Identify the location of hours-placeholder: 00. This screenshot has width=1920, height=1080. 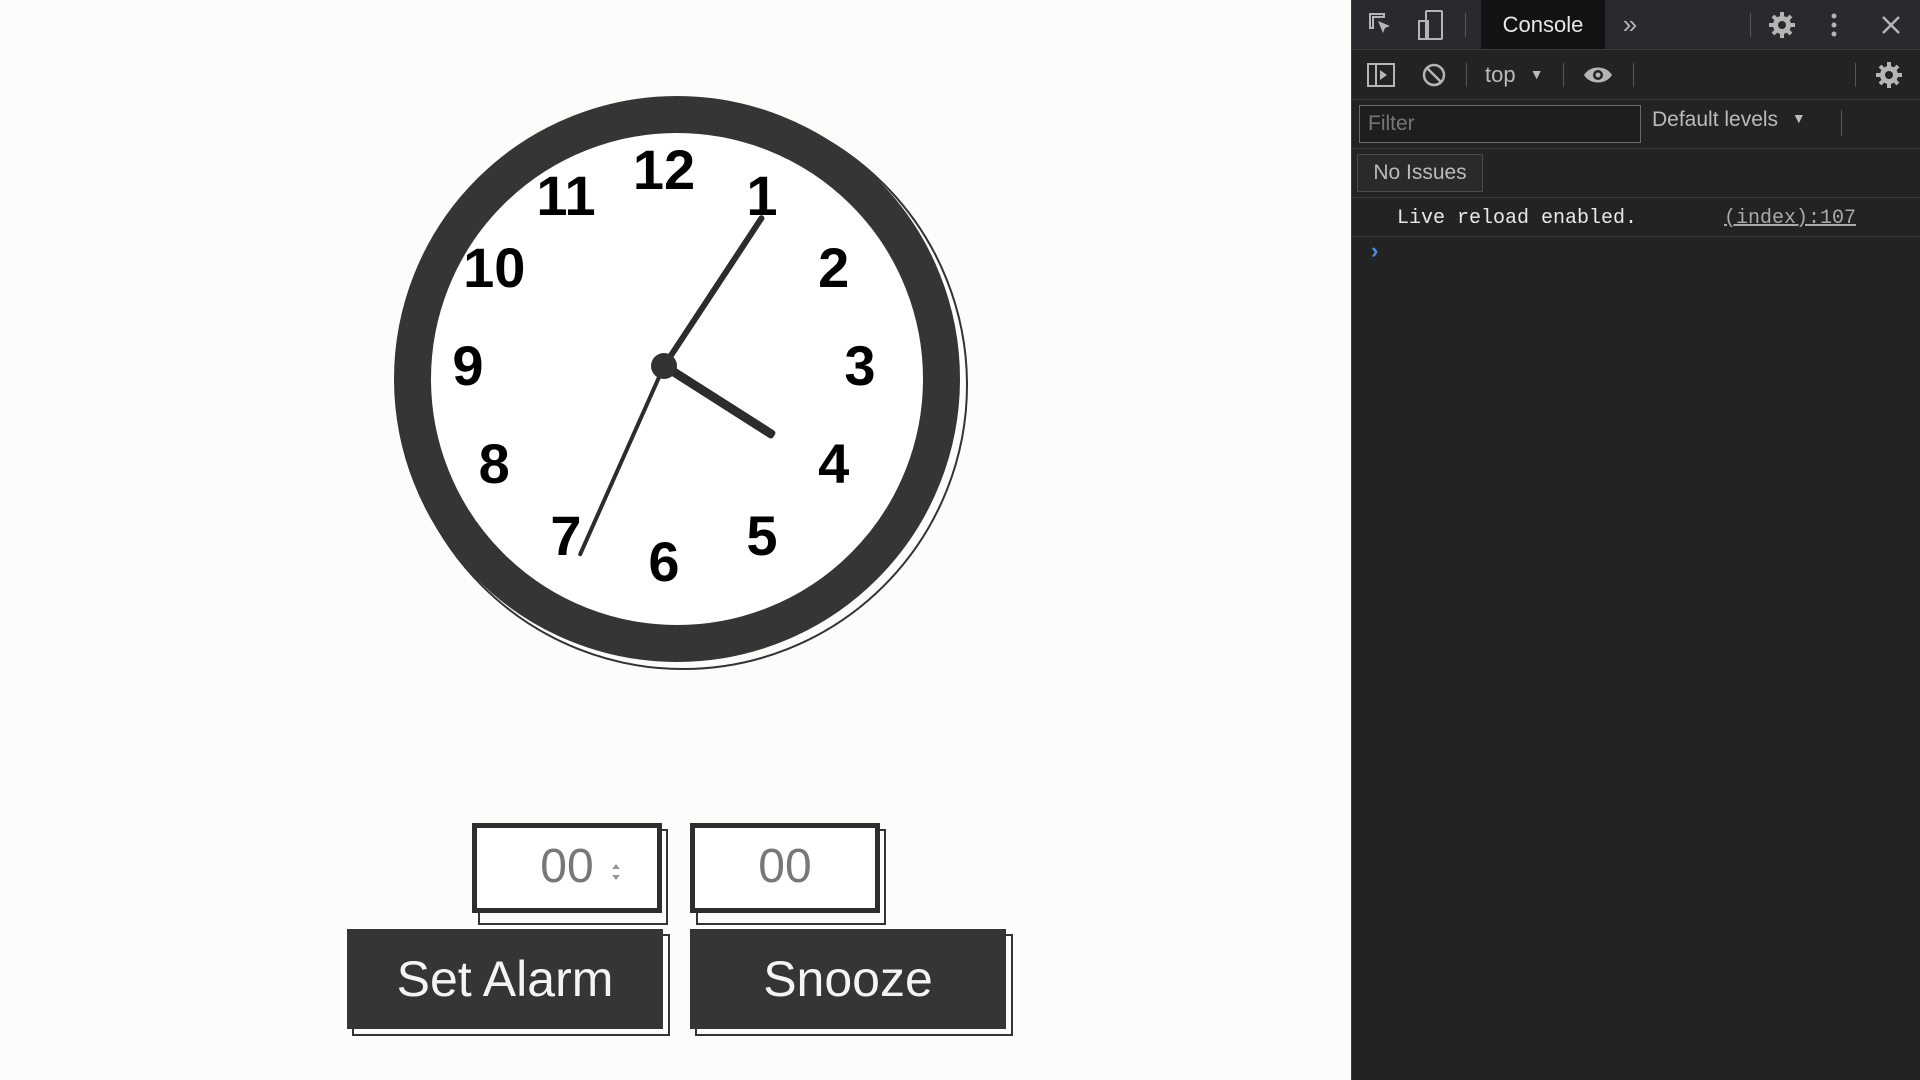
(567, 866).